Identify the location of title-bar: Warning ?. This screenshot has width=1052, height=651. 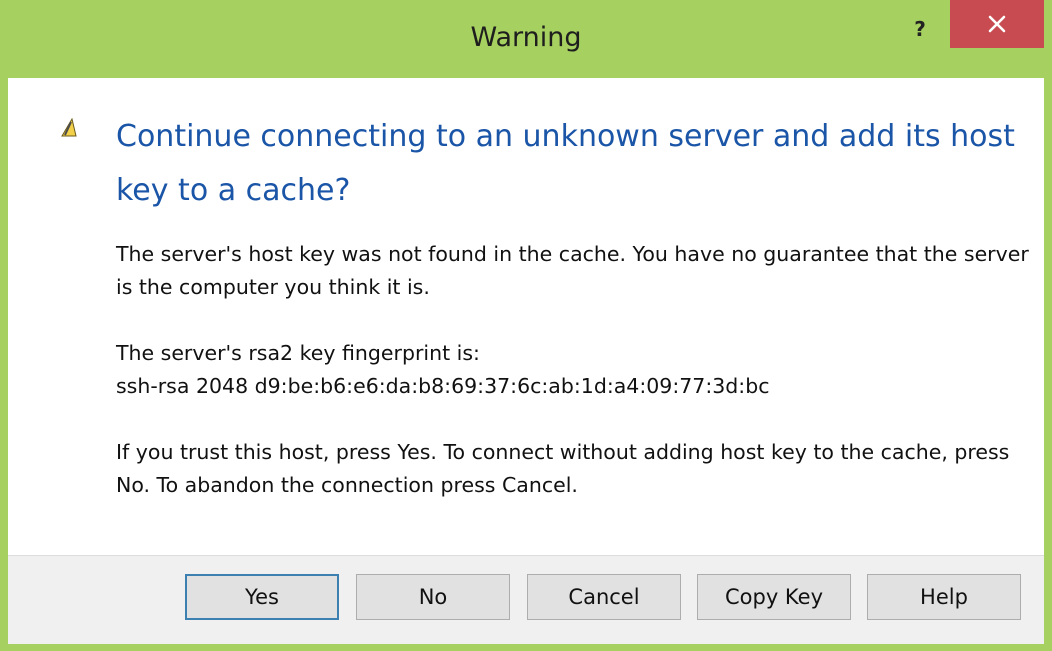
(526, 39).